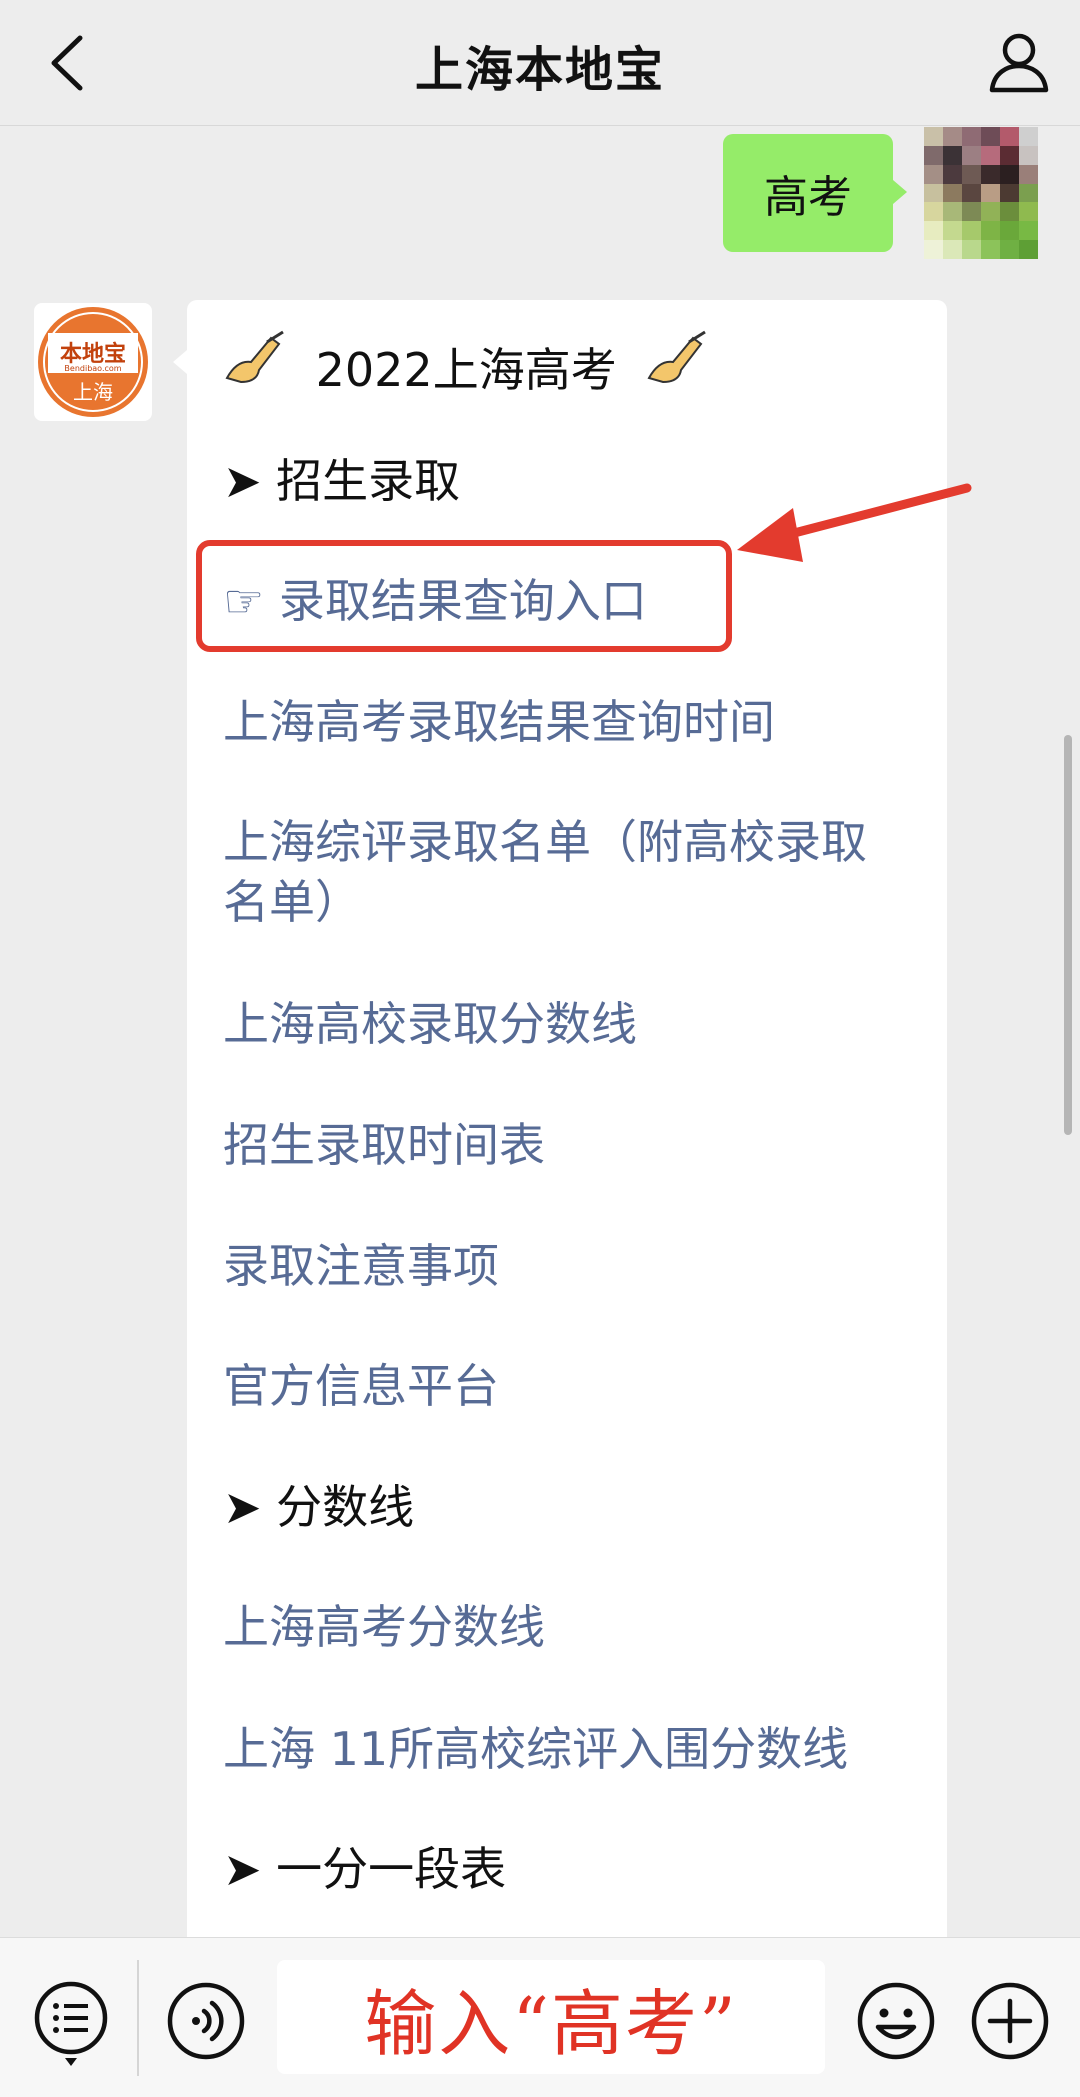  What do you see at coordinates (981, 193) in the screenshot?
I see `user-avatar` at bounding box center [981, 193].